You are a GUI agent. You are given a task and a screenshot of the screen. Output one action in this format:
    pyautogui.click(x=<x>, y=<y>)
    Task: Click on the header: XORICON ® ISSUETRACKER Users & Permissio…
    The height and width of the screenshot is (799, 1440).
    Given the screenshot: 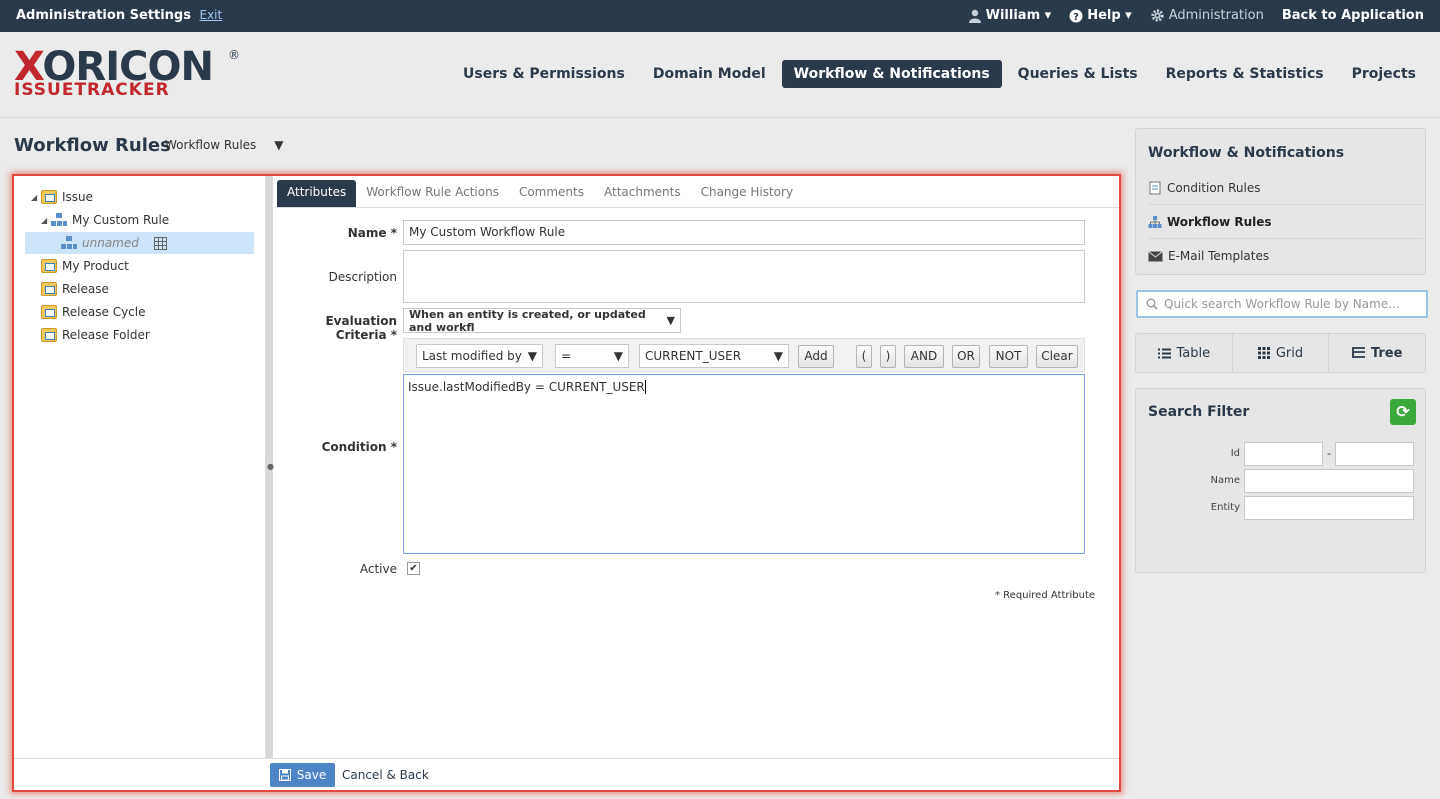 What is the action you would take?
    pyautogui.click(x=720, y=75)
    